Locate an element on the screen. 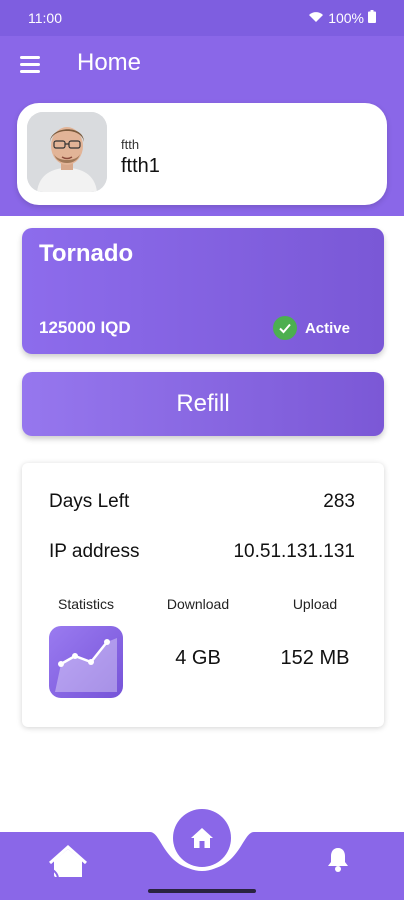  profile-card: ftth ftth1 is located at coordinates (202, 154).